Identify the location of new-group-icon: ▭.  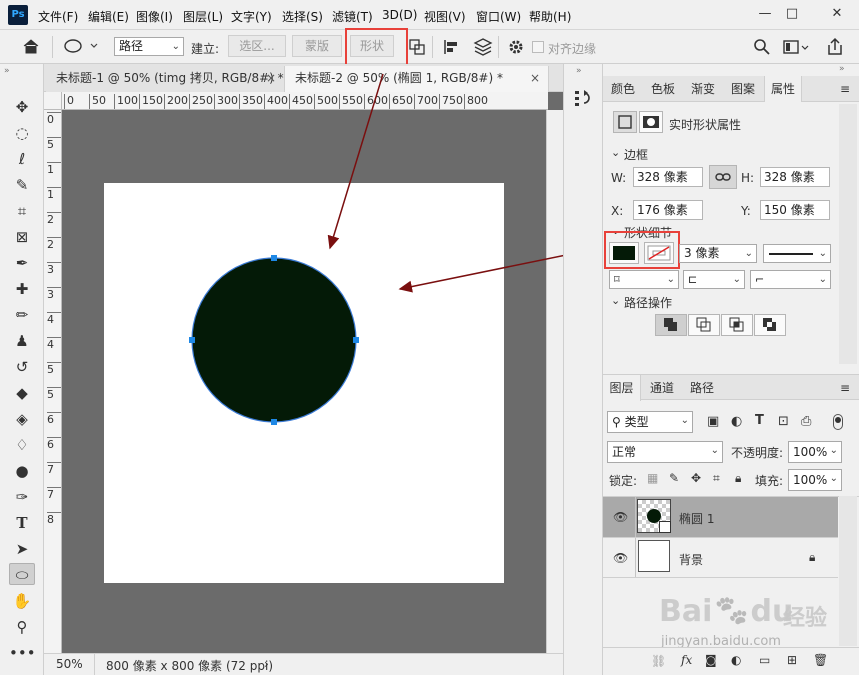
(764, 660).